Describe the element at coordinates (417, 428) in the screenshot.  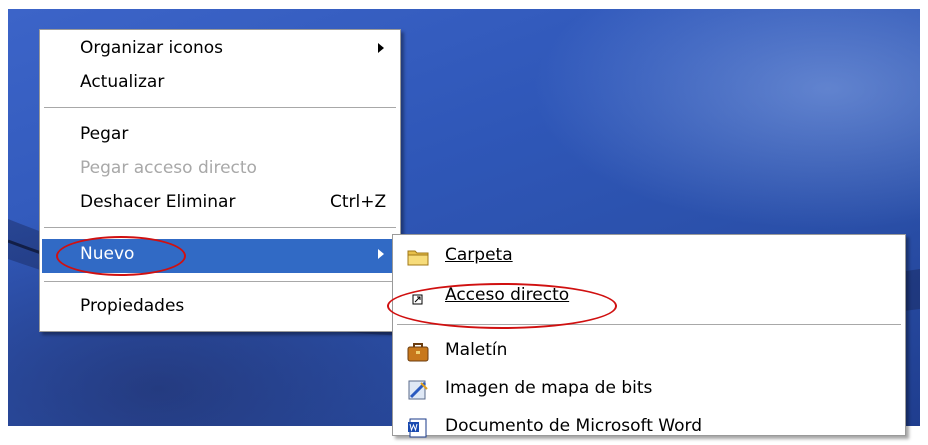
I see `word-doc-icon` at that location.